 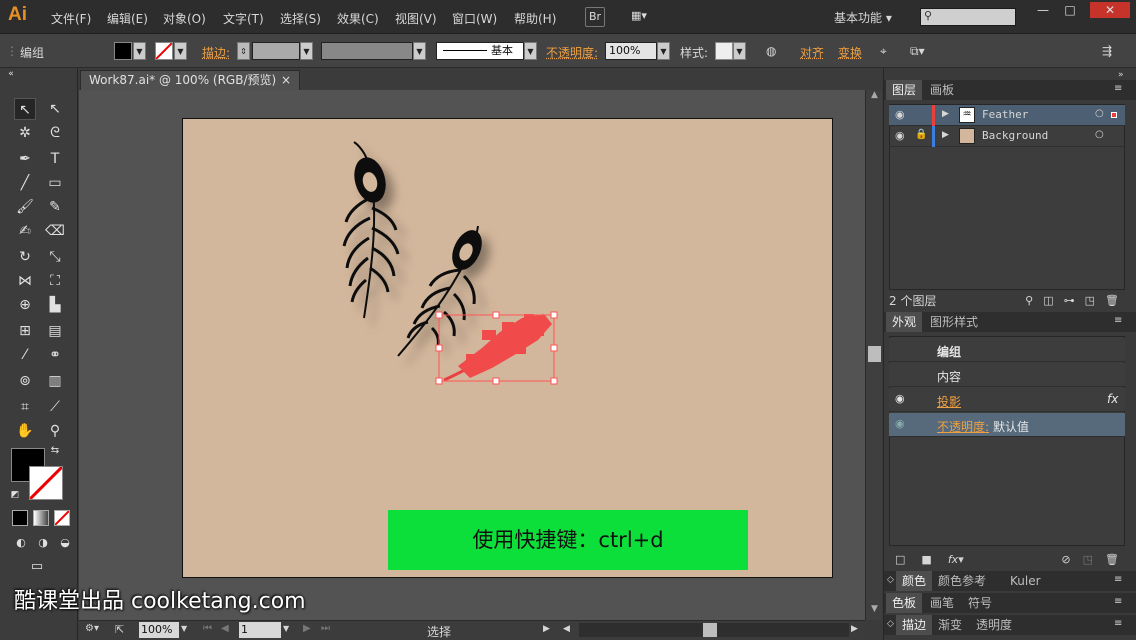 I want to click on graphic-style-swatch, so click(x=724, y=51).